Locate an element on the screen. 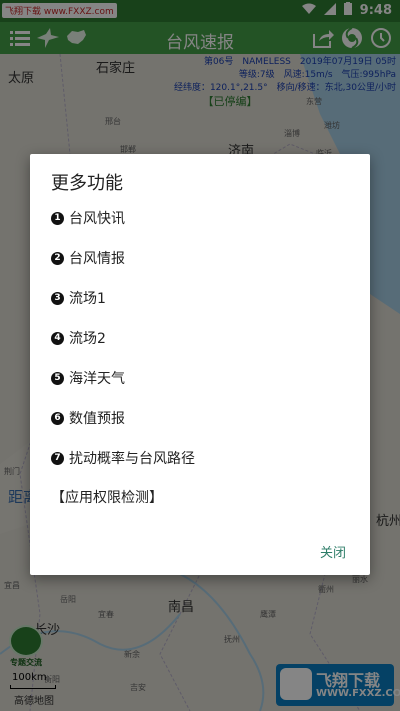  number-badge: 7 is located at coordinates (57, 458).